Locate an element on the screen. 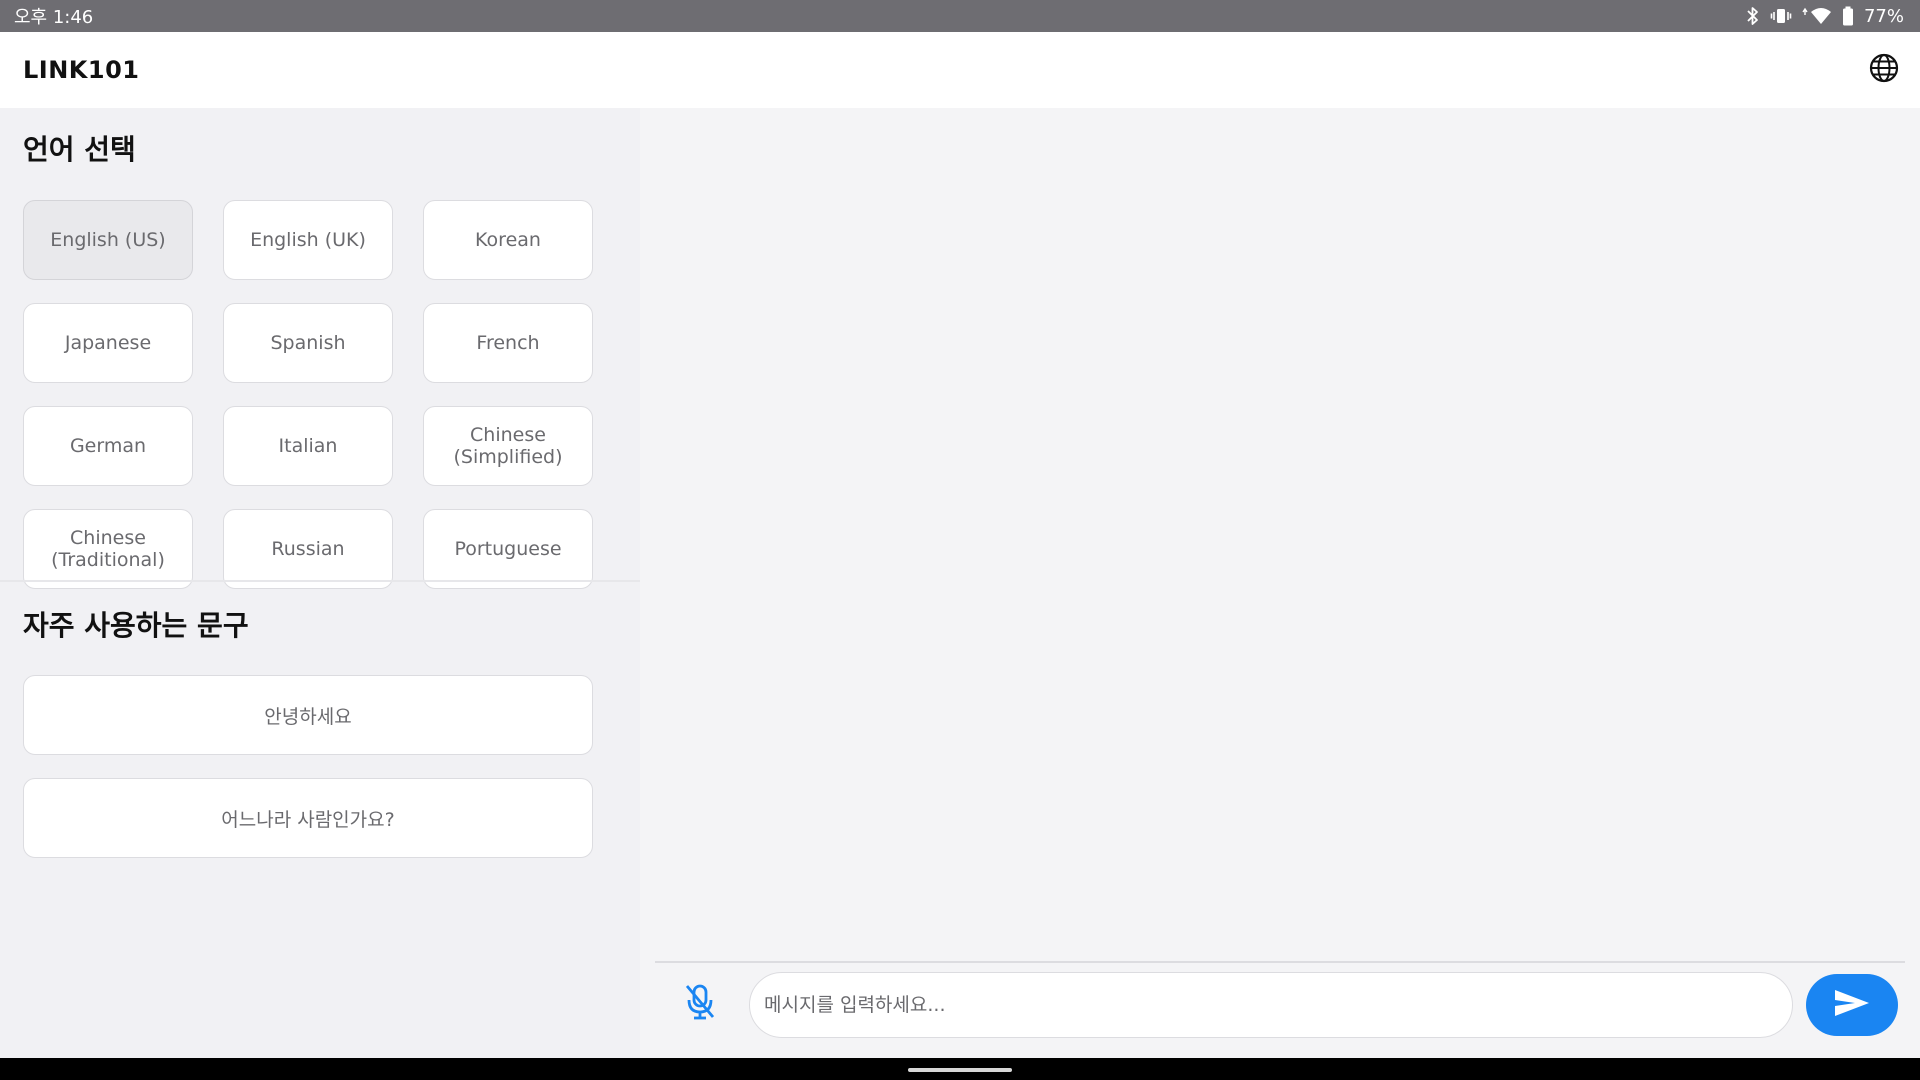 The image size is (1920, 1080). navigation-bar is located at coordinates (960, 1069).